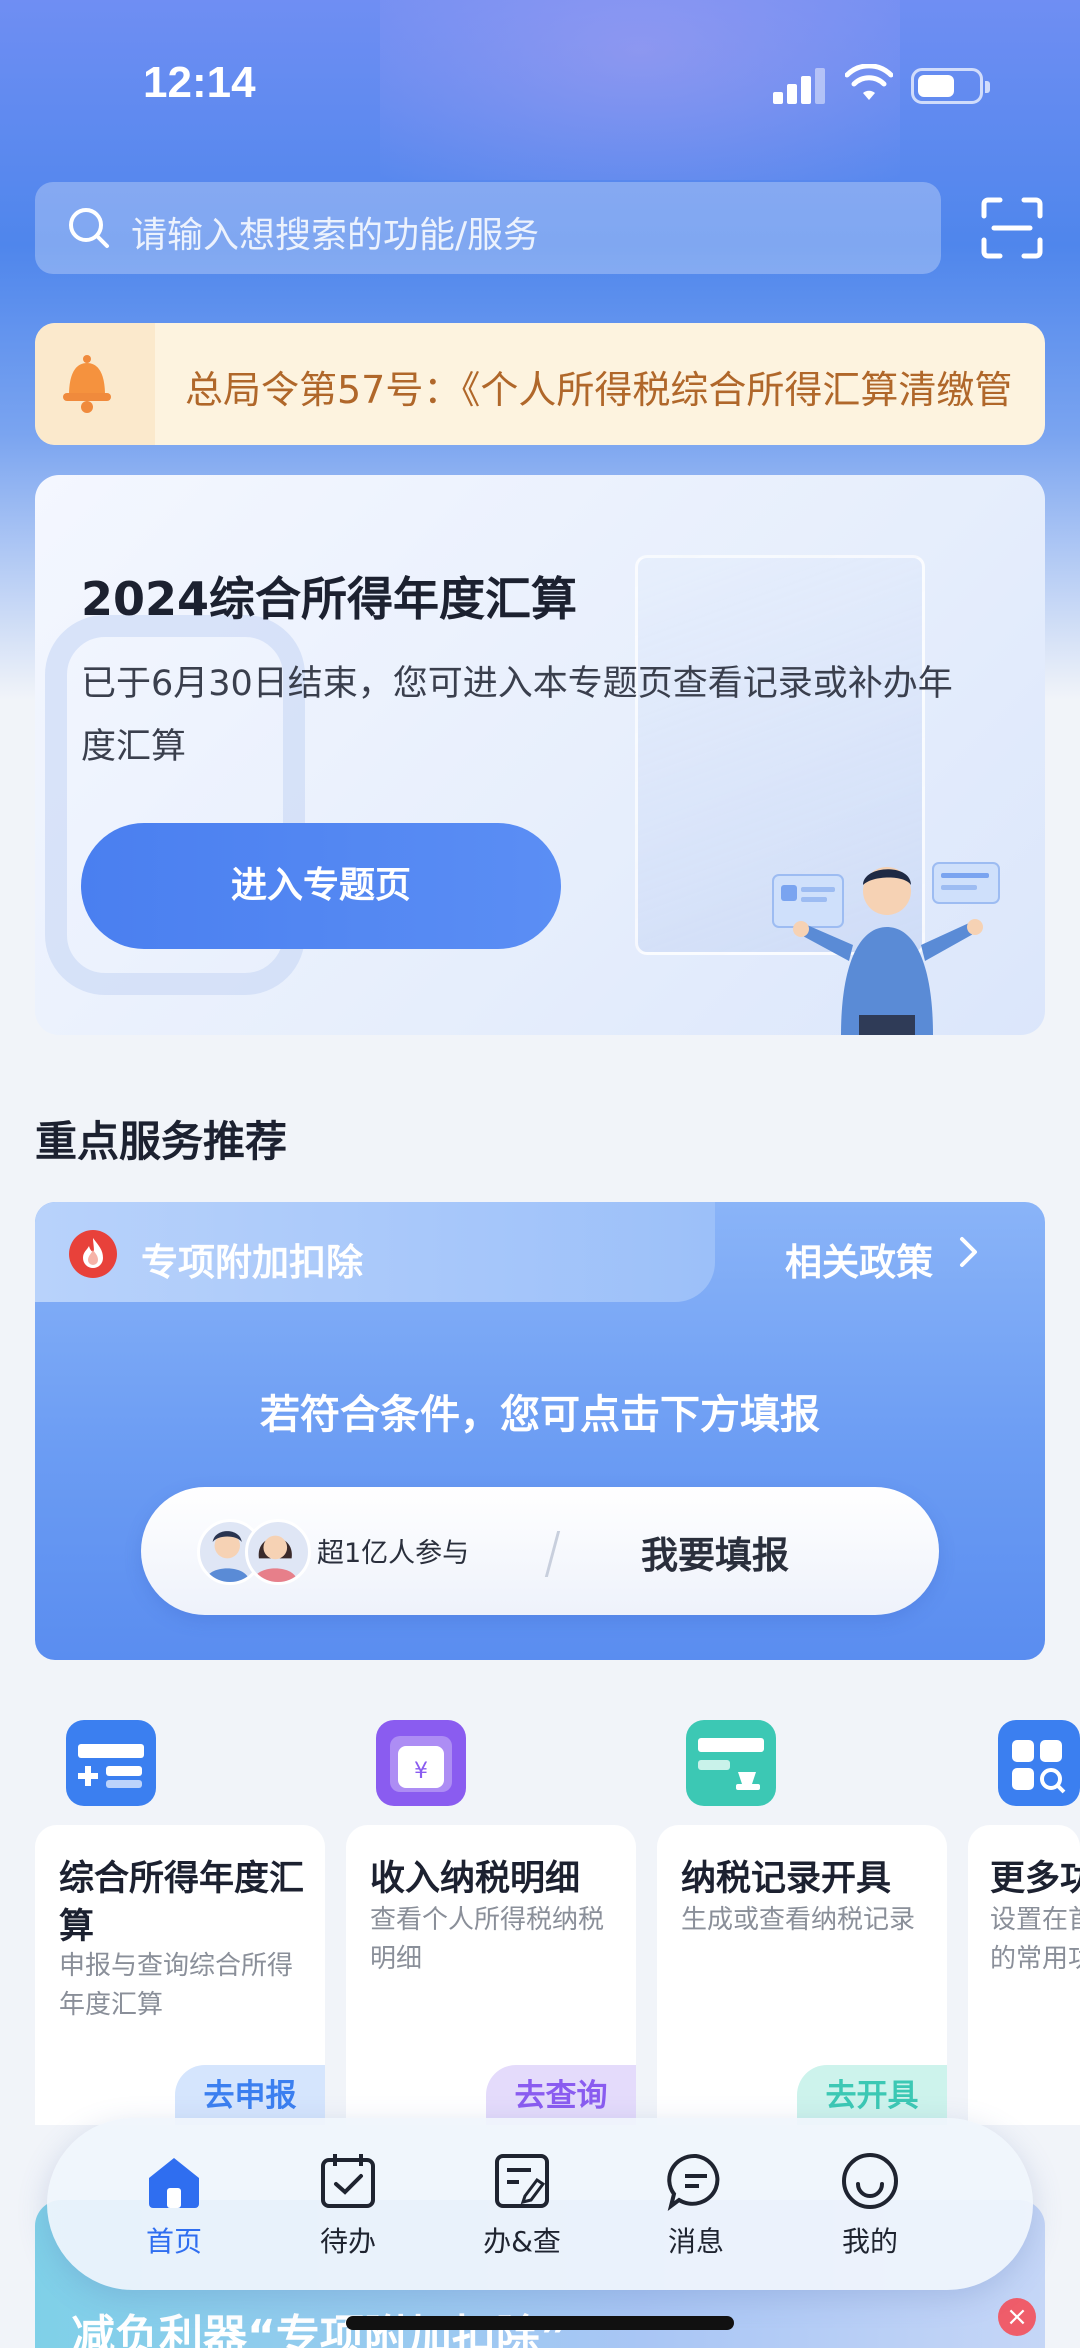  What do you see at coordinates (475, 1879) in the screenshot?
I see `card-title: 收入纳税明细` at bounding box center [475, 1879].